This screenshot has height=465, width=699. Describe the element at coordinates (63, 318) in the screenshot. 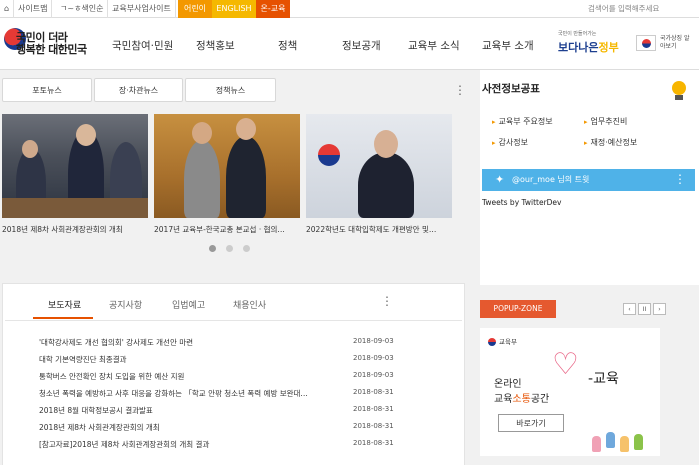

I see `active-tab-underline` at that location.